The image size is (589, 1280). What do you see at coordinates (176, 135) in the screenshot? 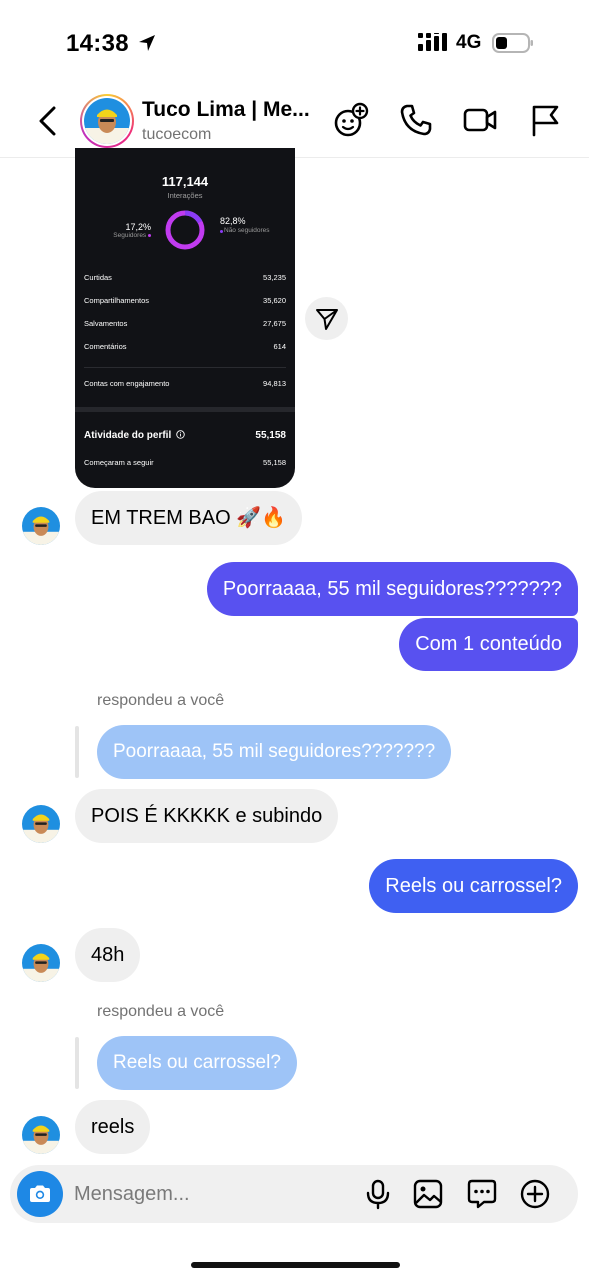
I see `contact-username: tucoecom` at bounding box center [176, 135].